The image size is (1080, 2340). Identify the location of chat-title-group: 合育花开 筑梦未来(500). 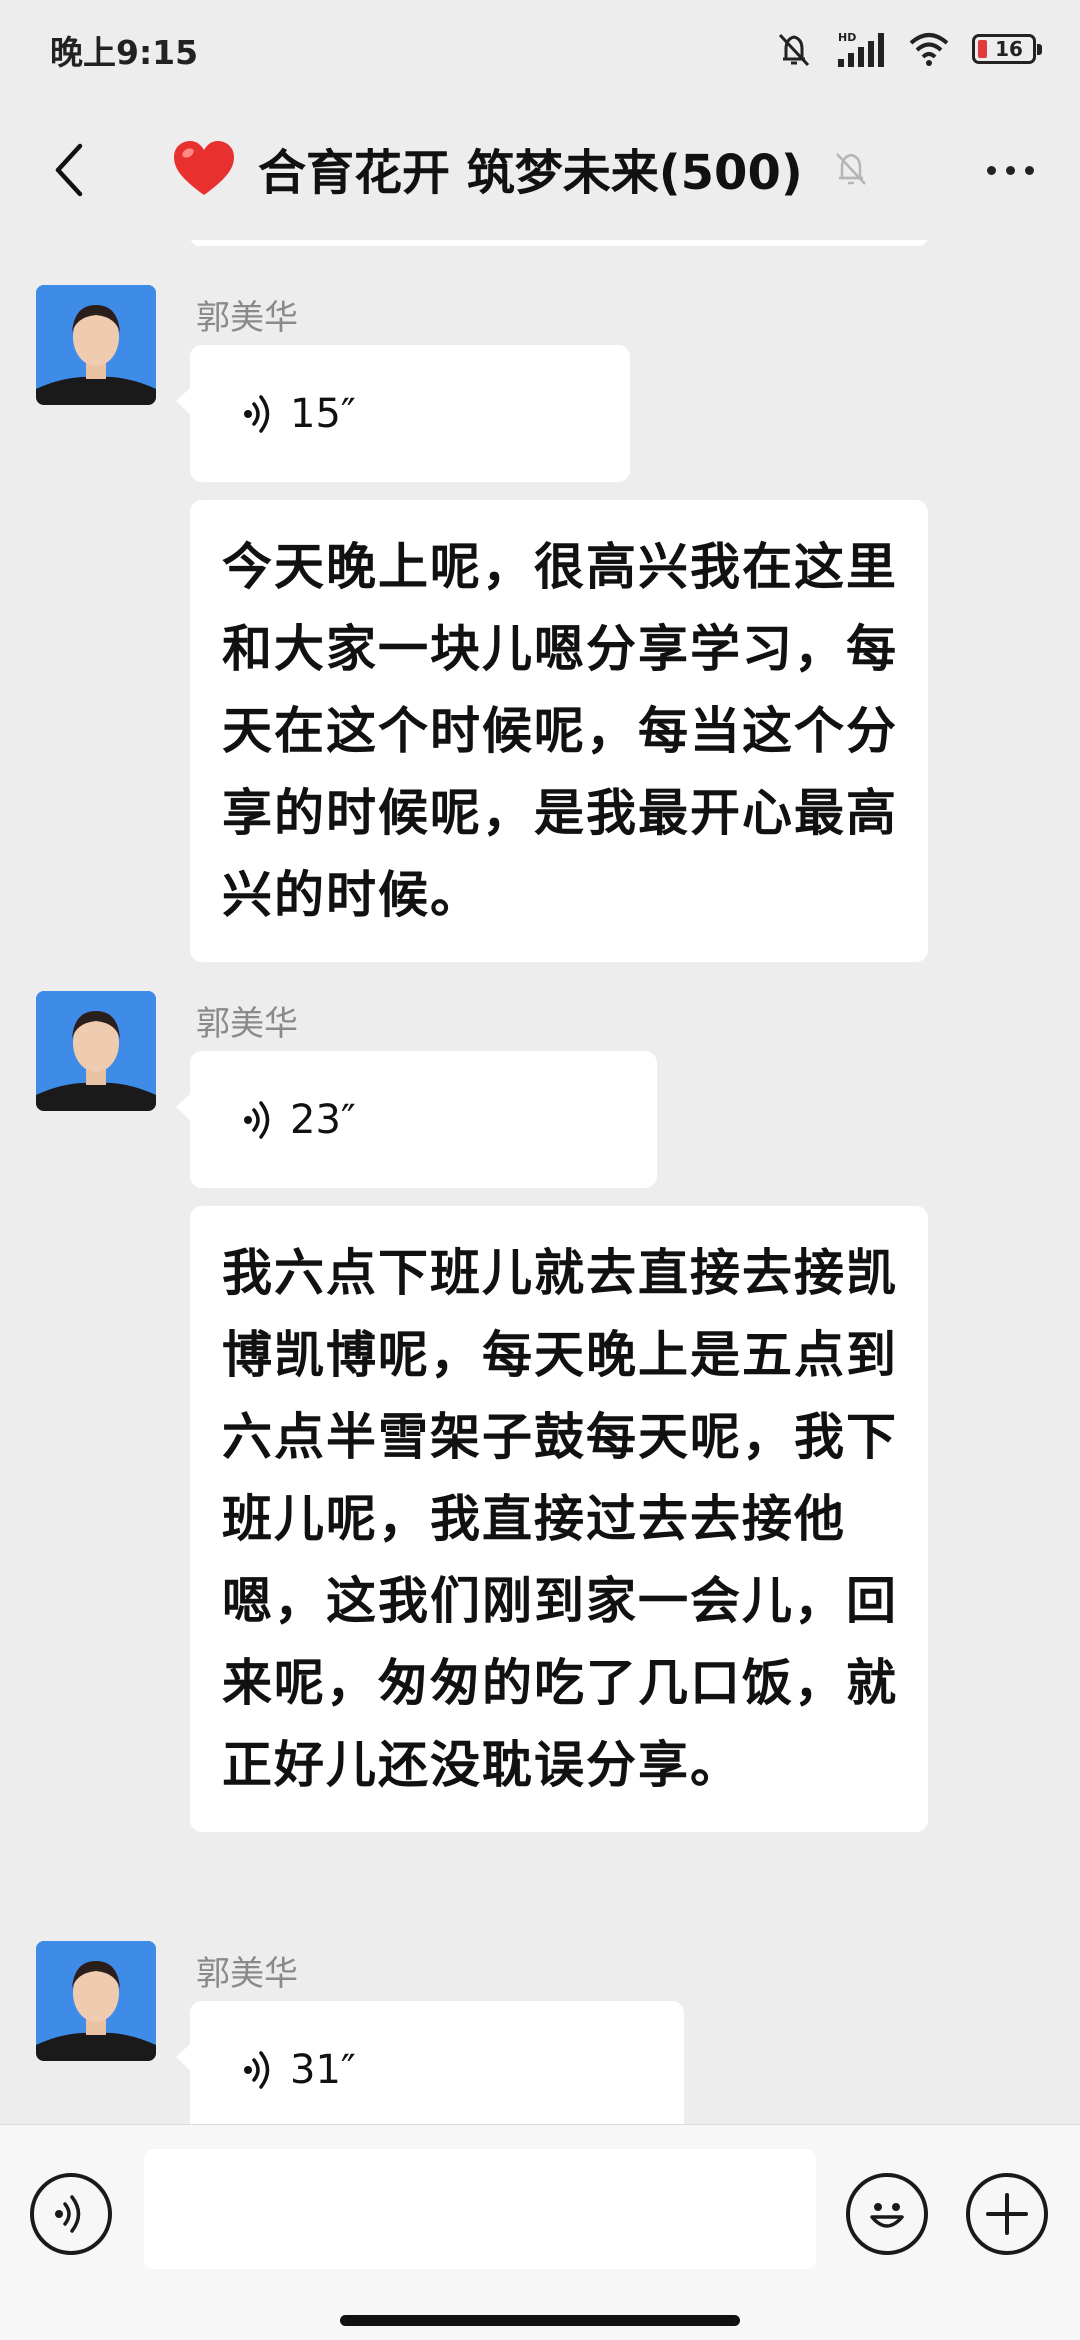
(522, 168).